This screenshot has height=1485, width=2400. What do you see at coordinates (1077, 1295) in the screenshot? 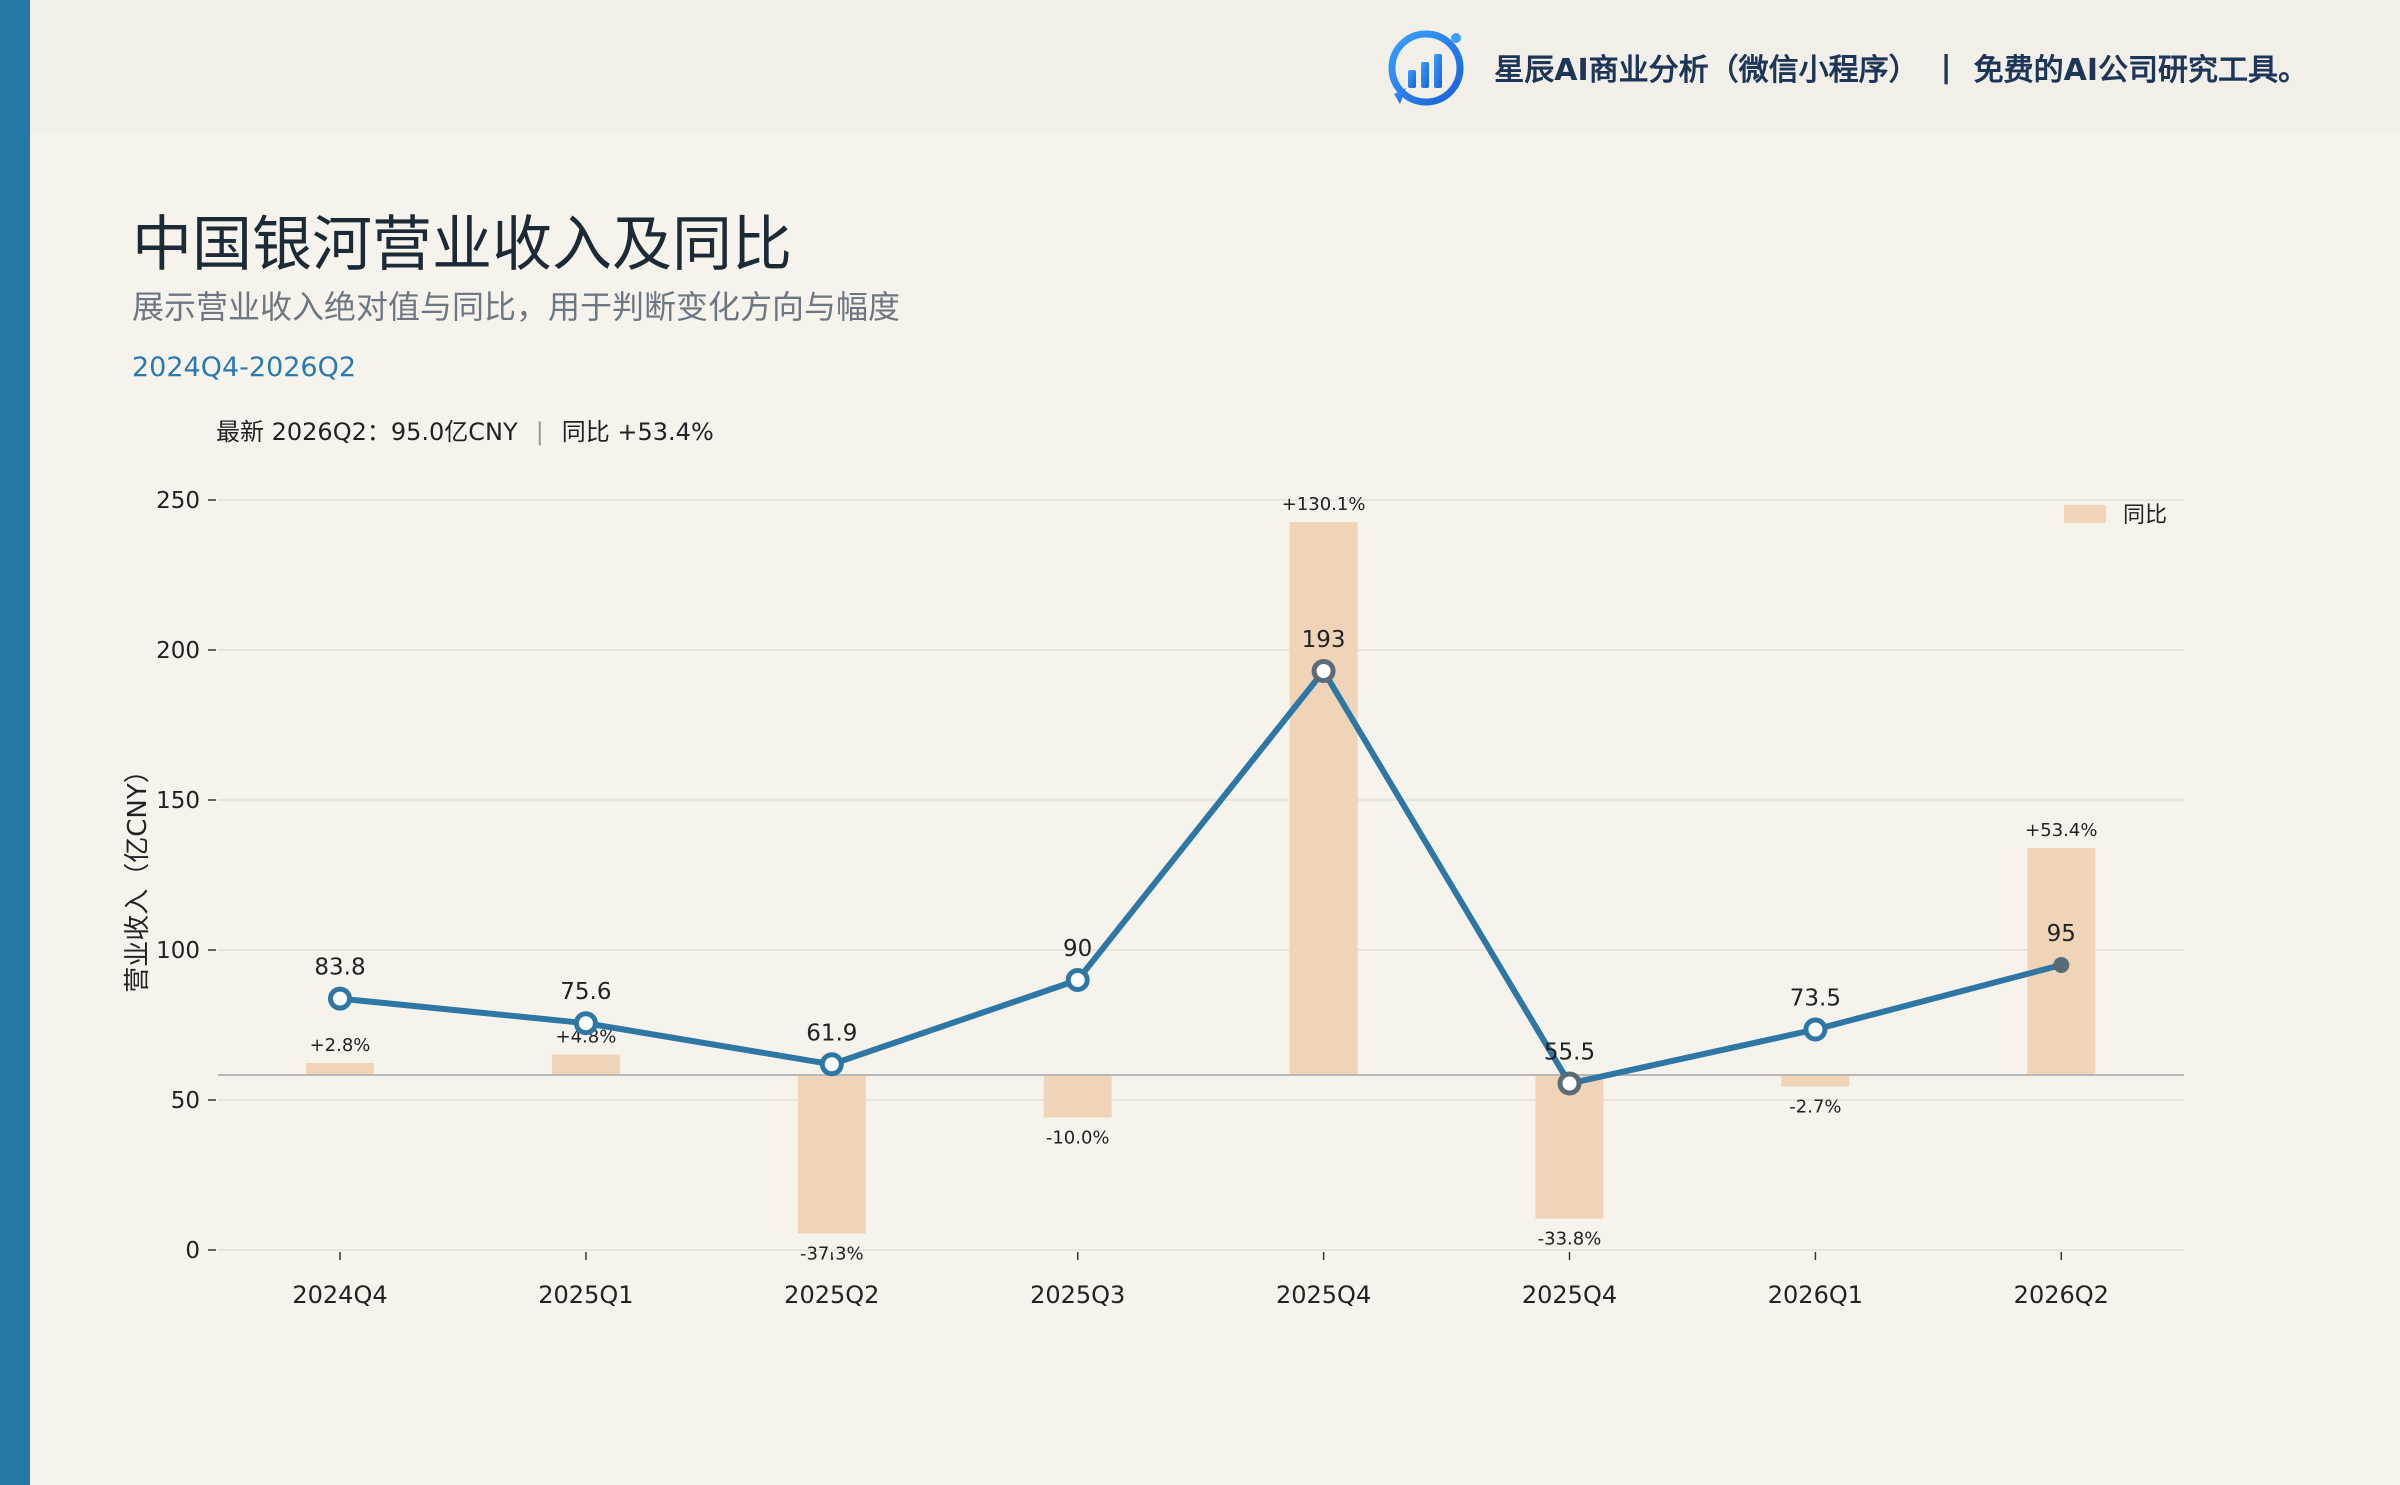
I see `x-tick-label: 2025Q3` at bounding box center [1077, 1295].